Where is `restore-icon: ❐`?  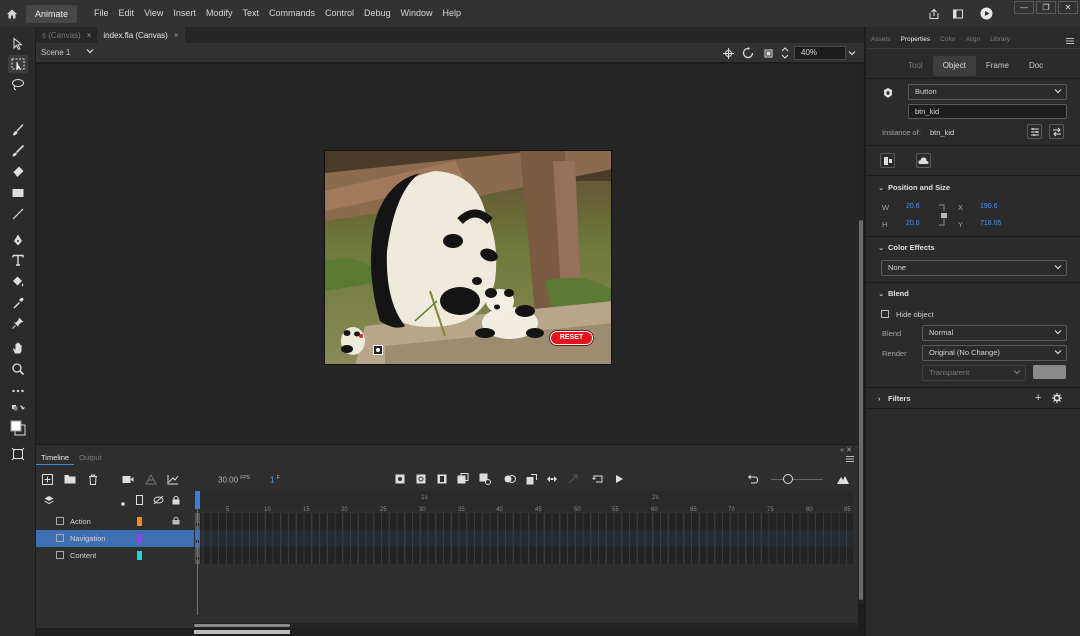
restore-icon: ❐ is located at coordinates (1046, 7).